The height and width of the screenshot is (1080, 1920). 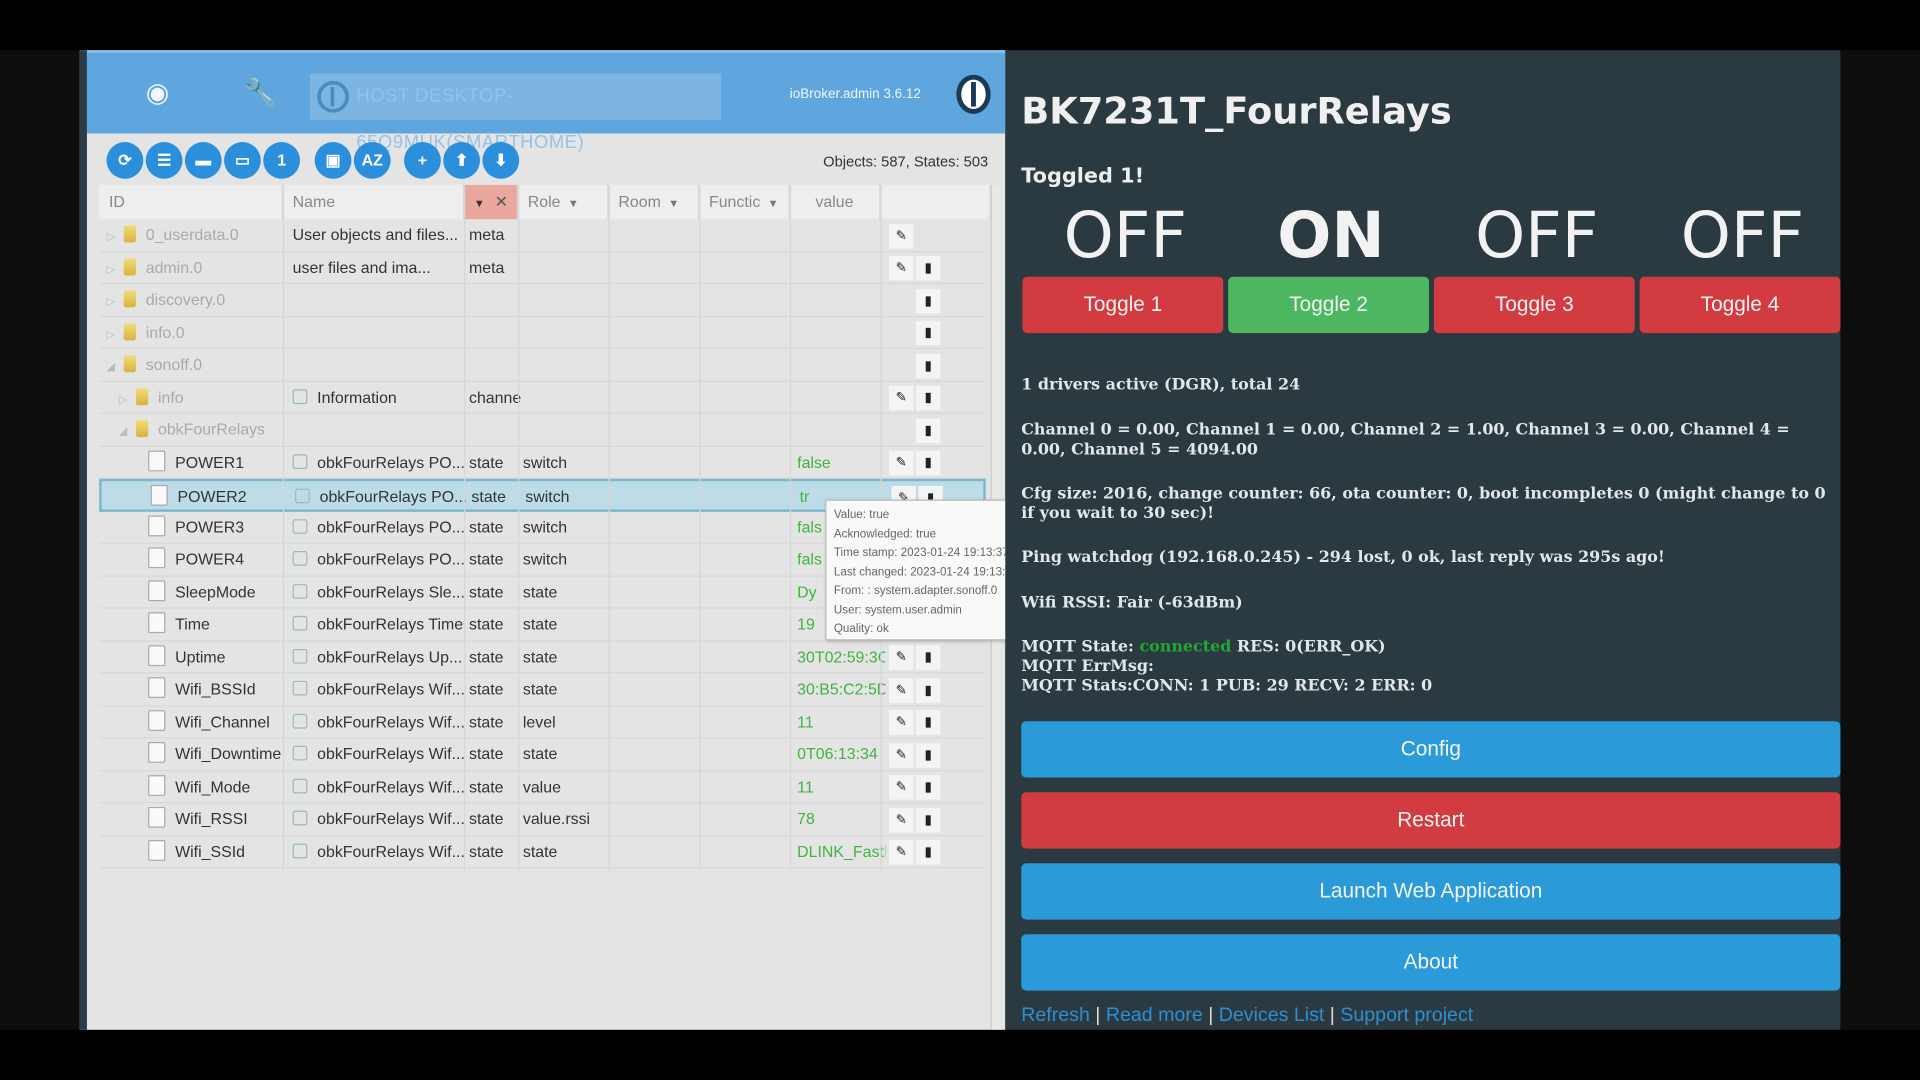 I want to click on table-row: ◢ obkFourRelays ▮, so click(x=542, y=430).